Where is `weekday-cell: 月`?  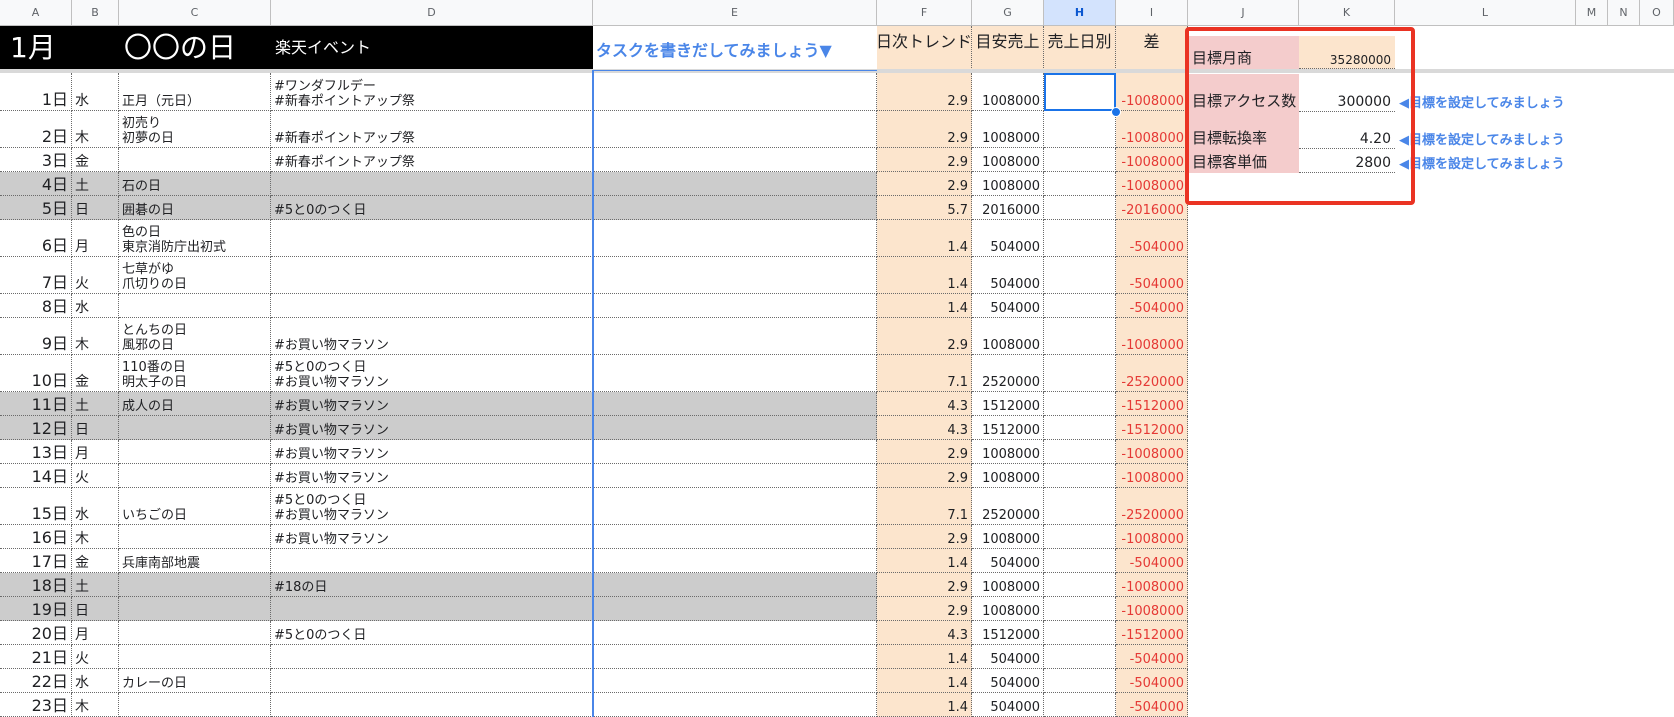
weekday-cell: 月 is located at coordinates (95, 633).